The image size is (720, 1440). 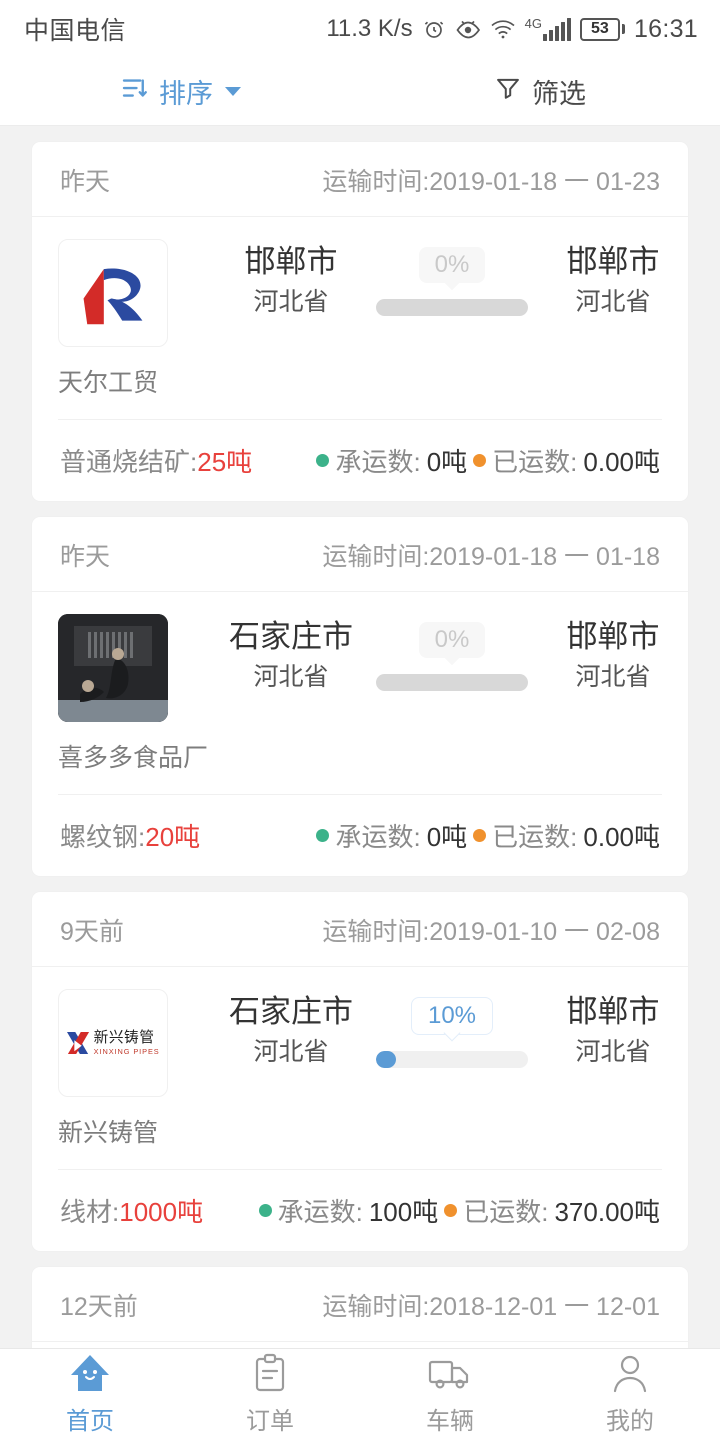 I want to click on sort-icon, so click(x=134, y=91).